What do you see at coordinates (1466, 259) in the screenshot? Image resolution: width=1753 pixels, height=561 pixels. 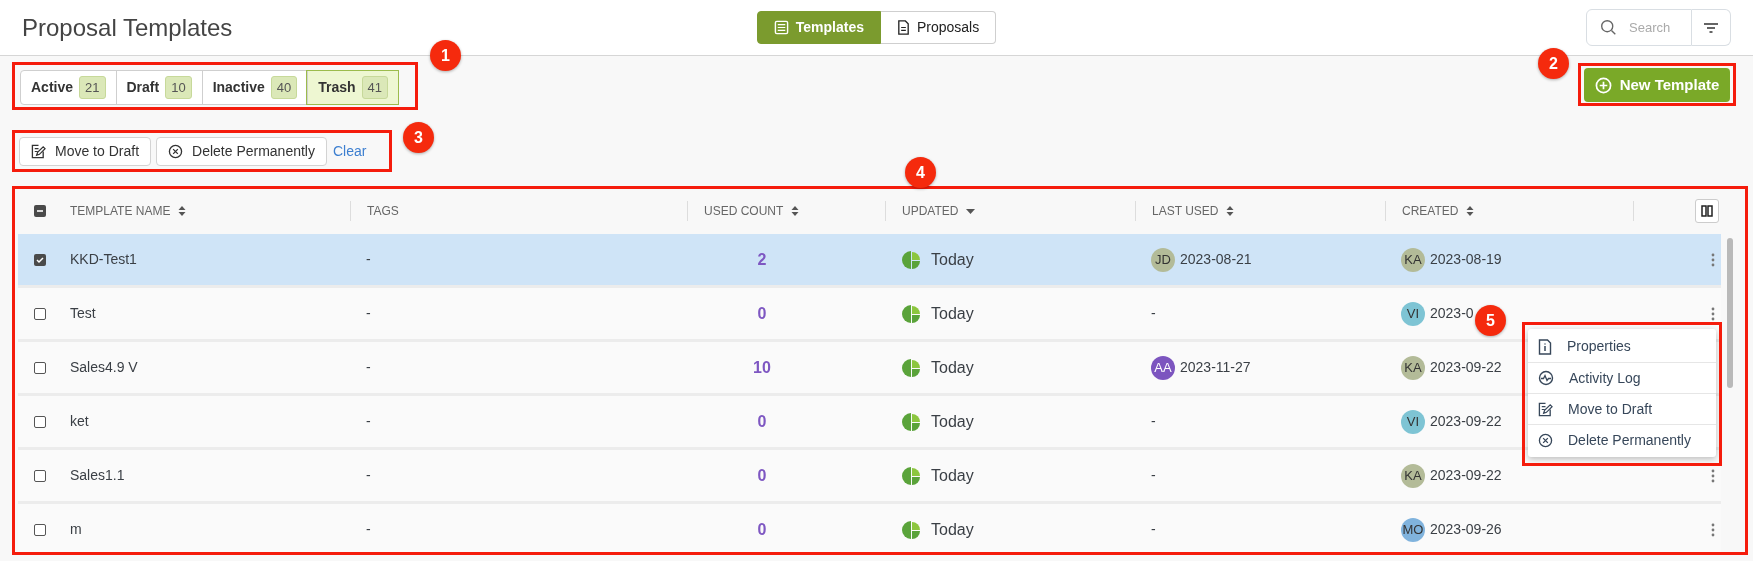 I see `table-cell-text: 2023-08-19` at bounding box center [1466, 259].